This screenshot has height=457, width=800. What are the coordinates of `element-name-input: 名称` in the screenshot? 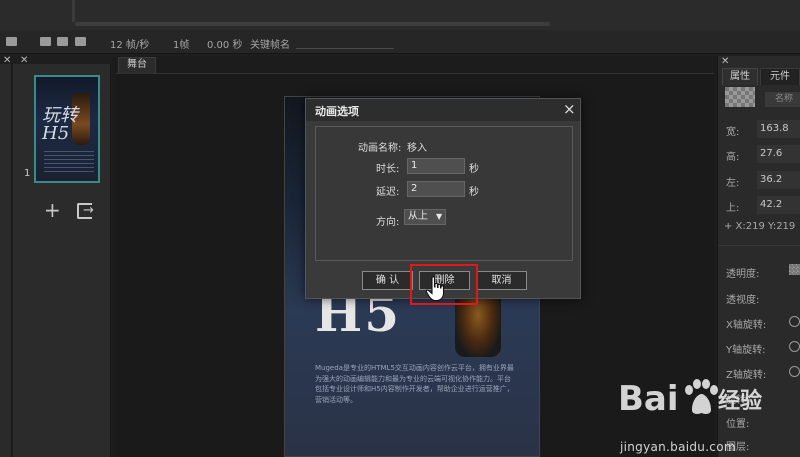 It's located at (782, 99).